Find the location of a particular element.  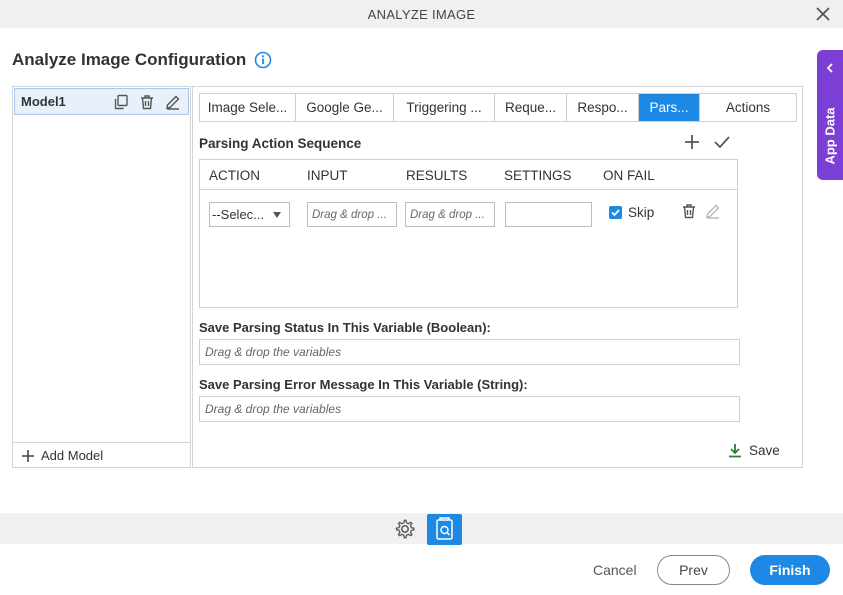

on-fail-skip: Skip is located at coordinates (631, 212).